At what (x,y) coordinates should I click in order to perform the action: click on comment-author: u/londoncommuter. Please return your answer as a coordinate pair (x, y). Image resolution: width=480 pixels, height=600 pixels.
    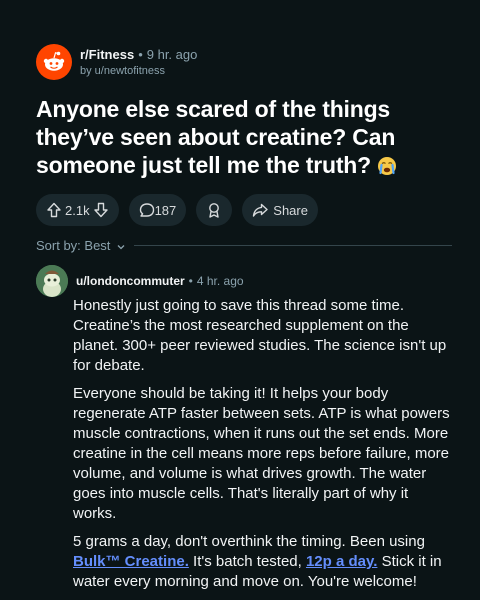
    Looking at the image, I should click on (130, 281).